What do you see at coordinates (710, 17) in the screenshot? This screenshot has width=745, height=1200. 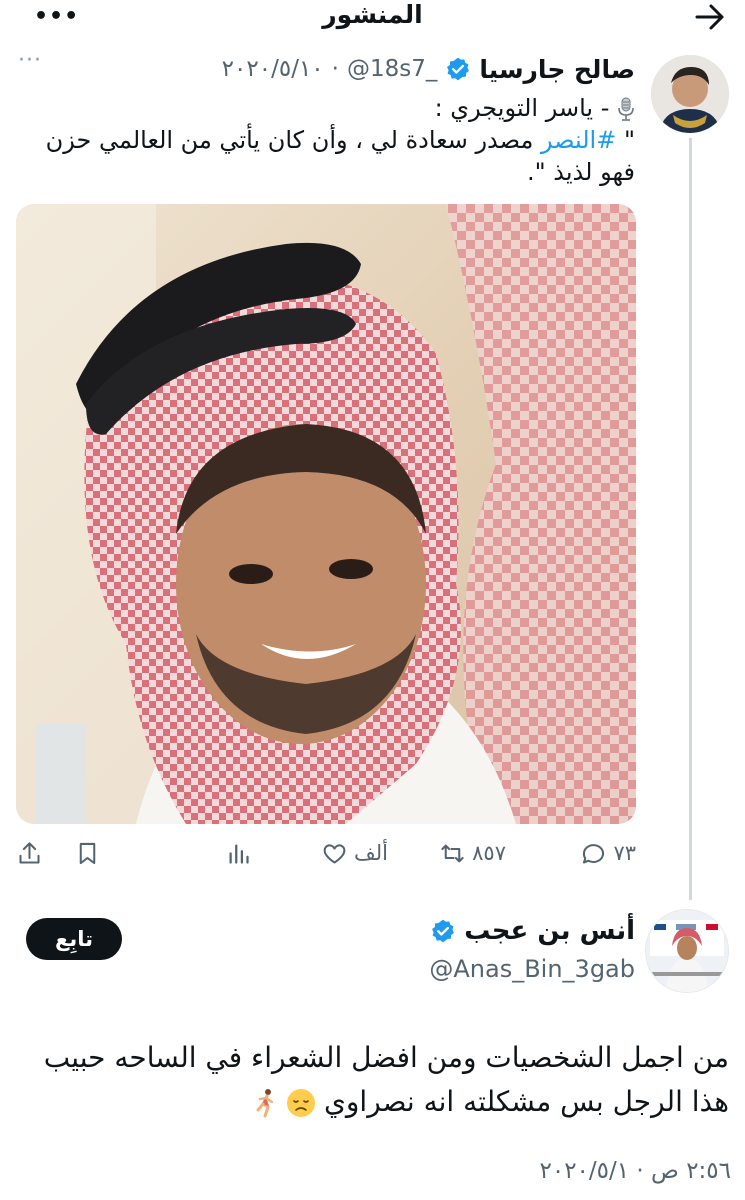 I see `arrow-right-icon` at bounding box center [710, 17].